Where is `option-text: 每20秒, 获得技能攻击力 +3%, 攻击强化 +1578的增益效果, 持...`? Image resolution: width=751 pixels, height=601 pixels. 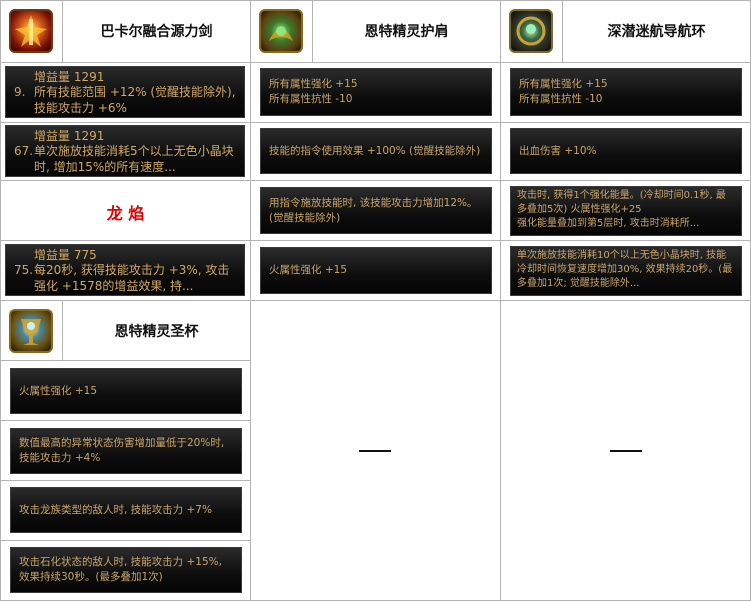 option-text: 每20秒, 获得技能攻击力 +3%, 攻击强化 +1578的增益效果, 持... is located at coordinates (132, 278).